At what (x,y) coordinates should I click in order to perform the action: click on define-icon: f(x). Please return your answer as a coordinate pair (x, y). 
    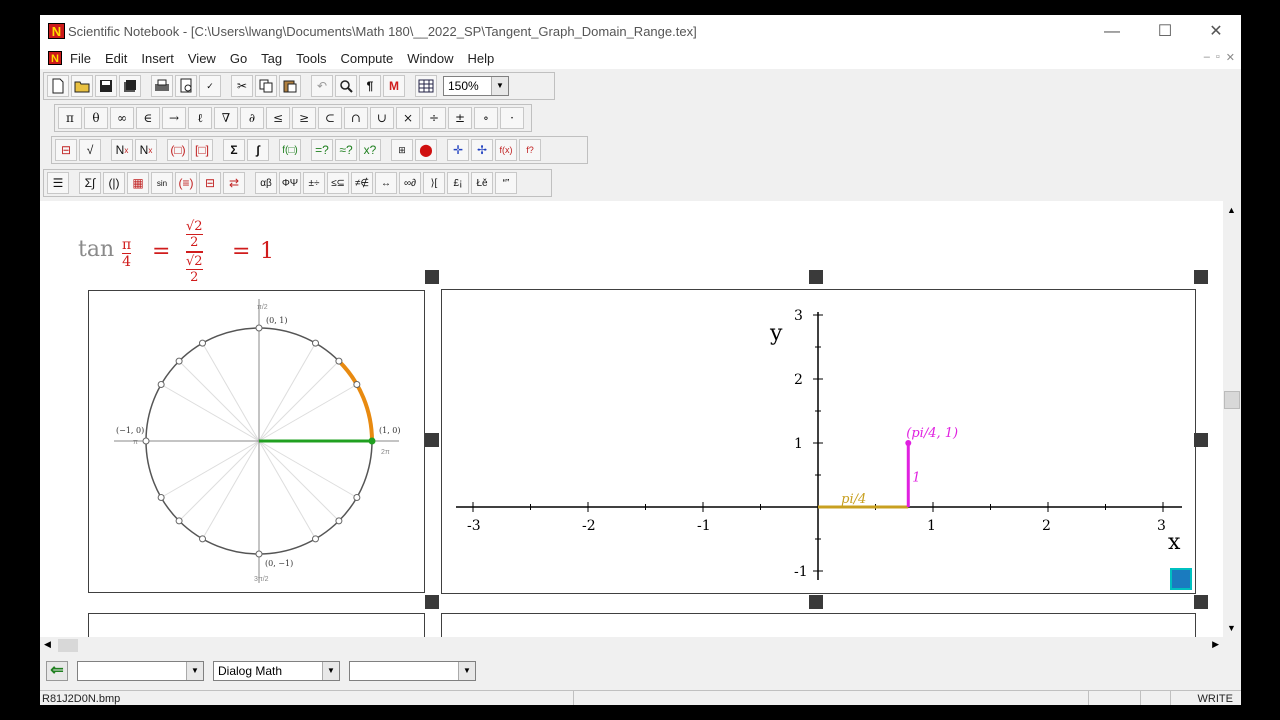
    Looking at the image, I should click on (506, 150).